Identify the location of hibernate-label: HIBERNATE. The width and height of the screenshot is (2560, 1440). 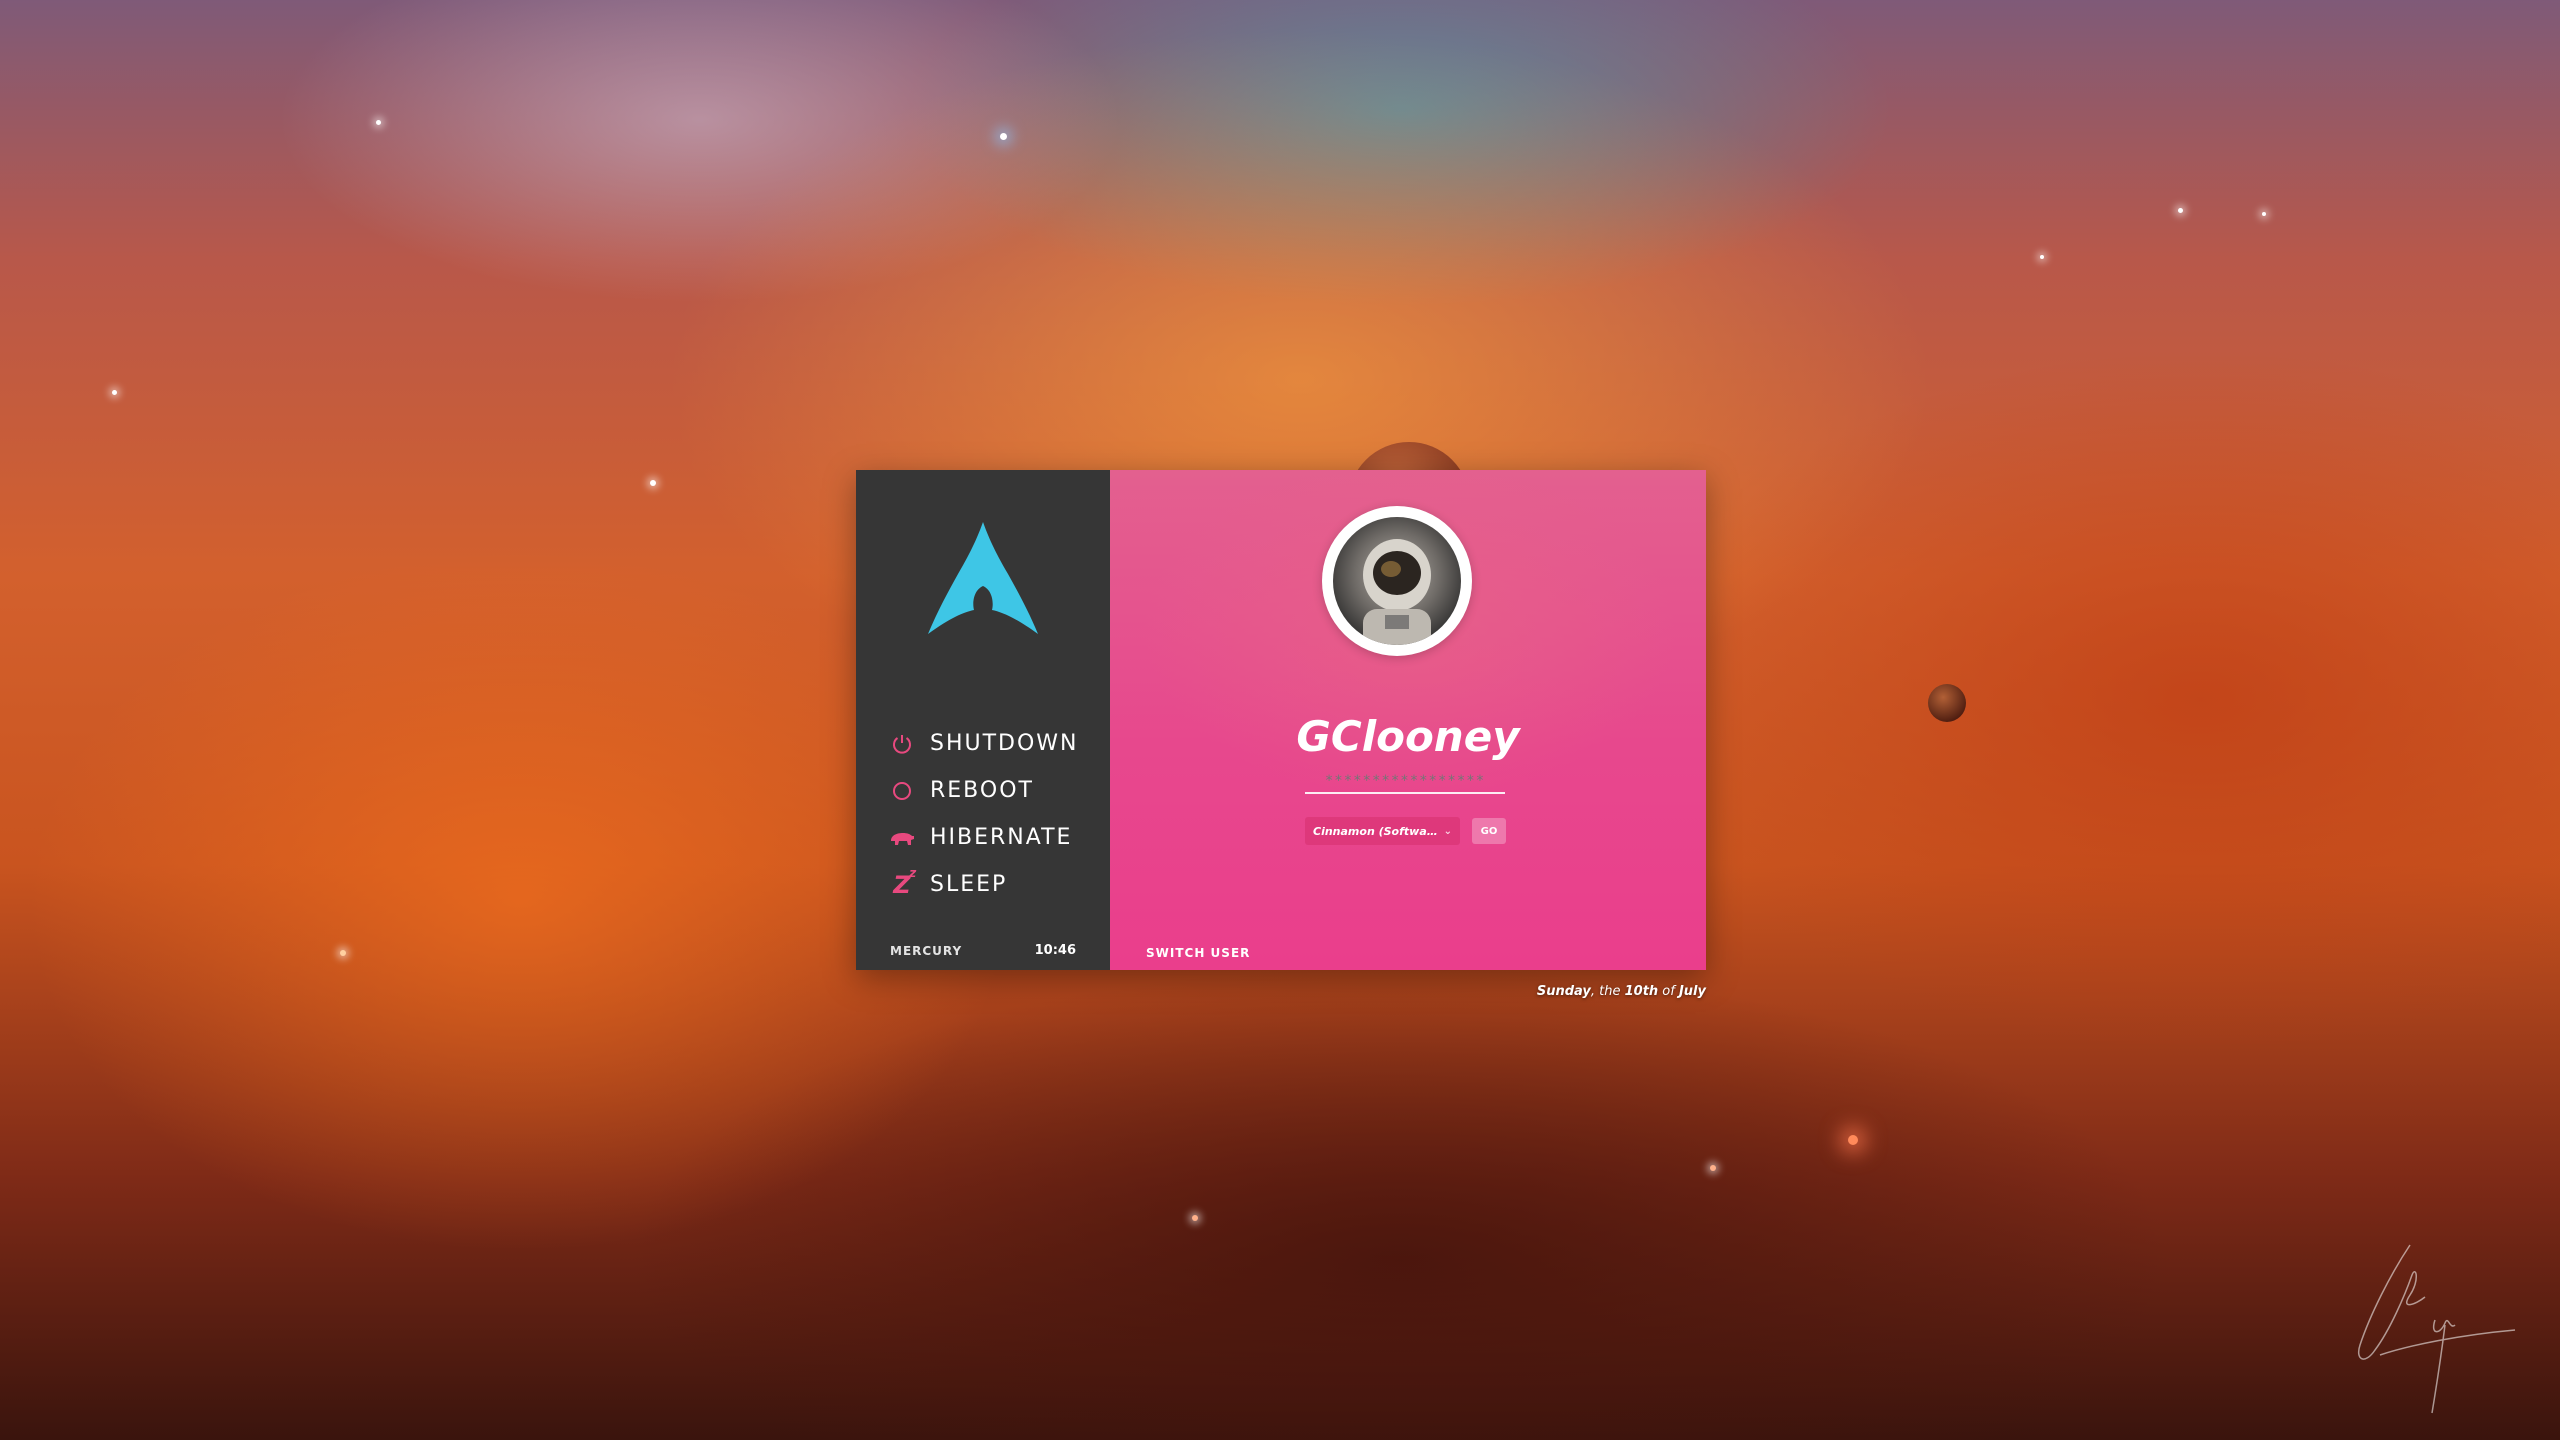
(1001, 837).